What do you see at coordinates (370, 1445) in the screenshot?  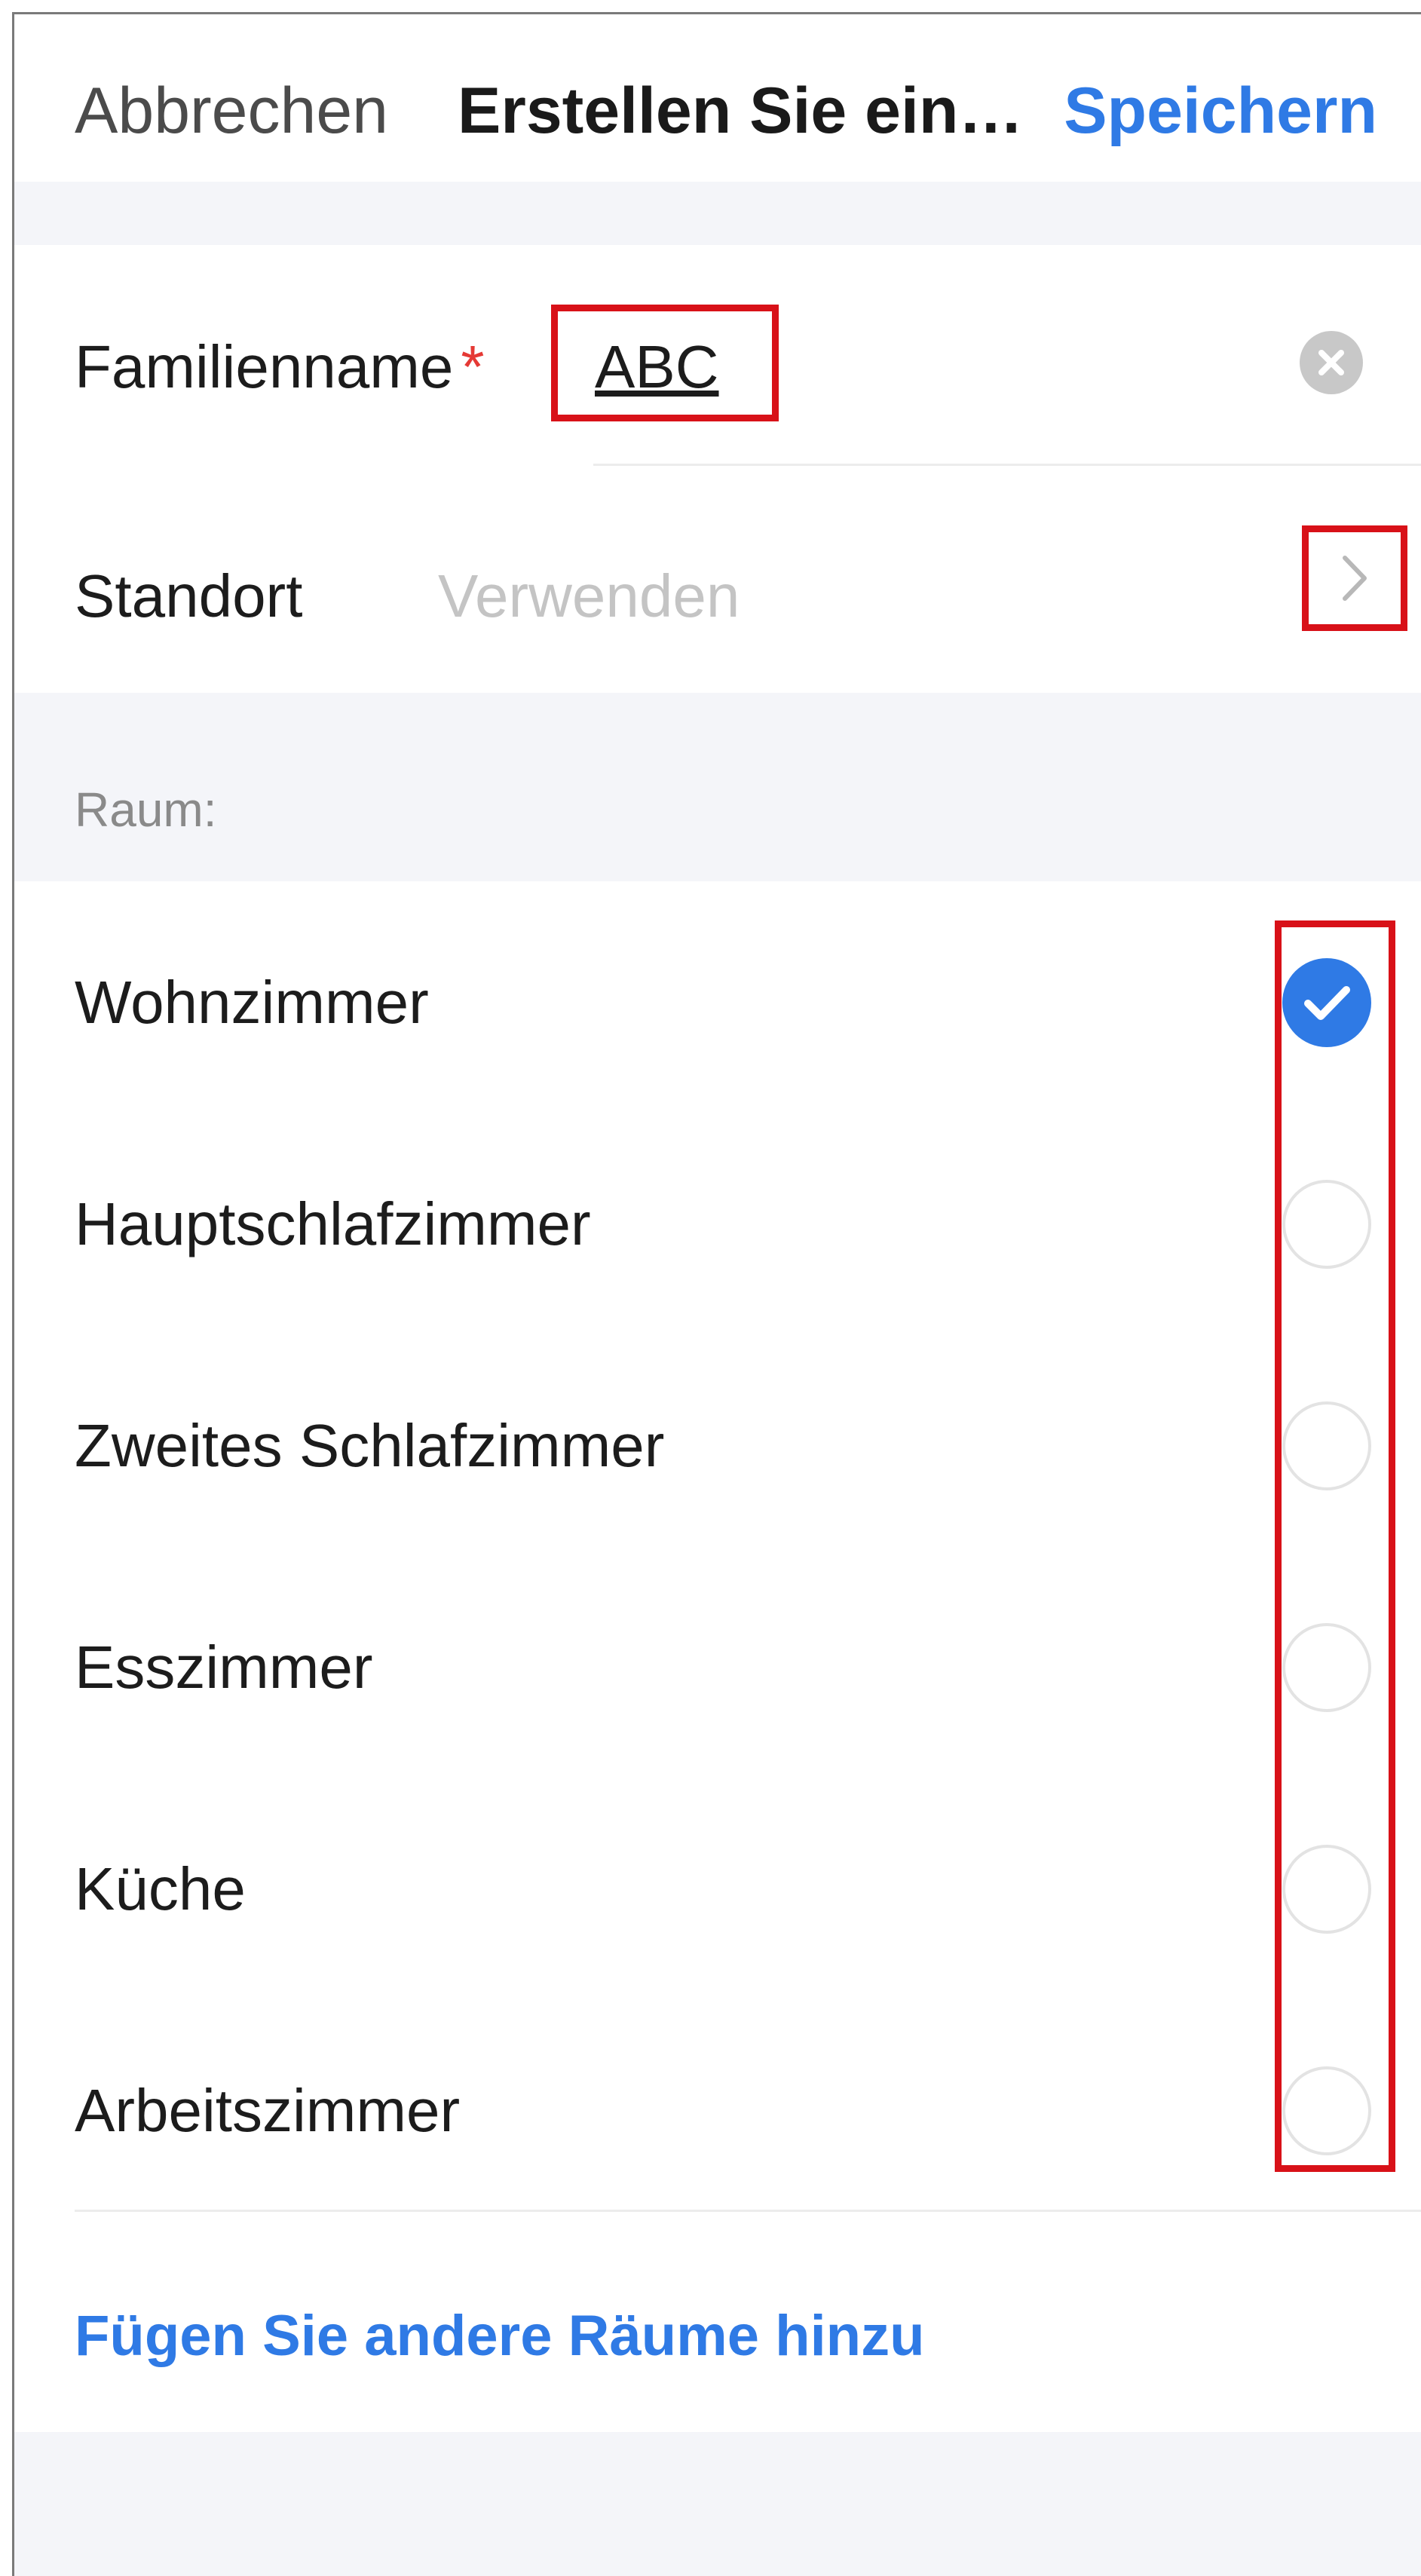 I see `room-label: Zweites Schlafzimmer` at bounding box center [370, 1445].